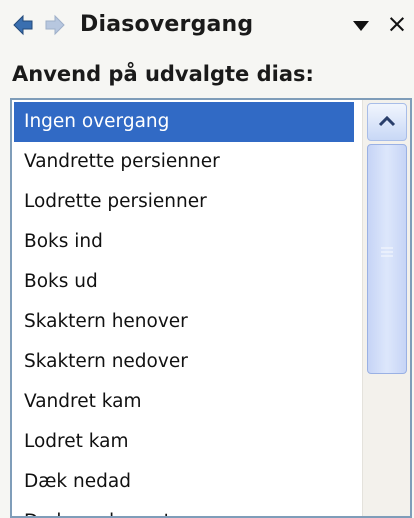 The height and width of the screenshot is (518, 414). What do you see at coordinates (184, 122) in the screenshot?
I see `list-item: Ingen overgang` at bounding box center [184, 122].